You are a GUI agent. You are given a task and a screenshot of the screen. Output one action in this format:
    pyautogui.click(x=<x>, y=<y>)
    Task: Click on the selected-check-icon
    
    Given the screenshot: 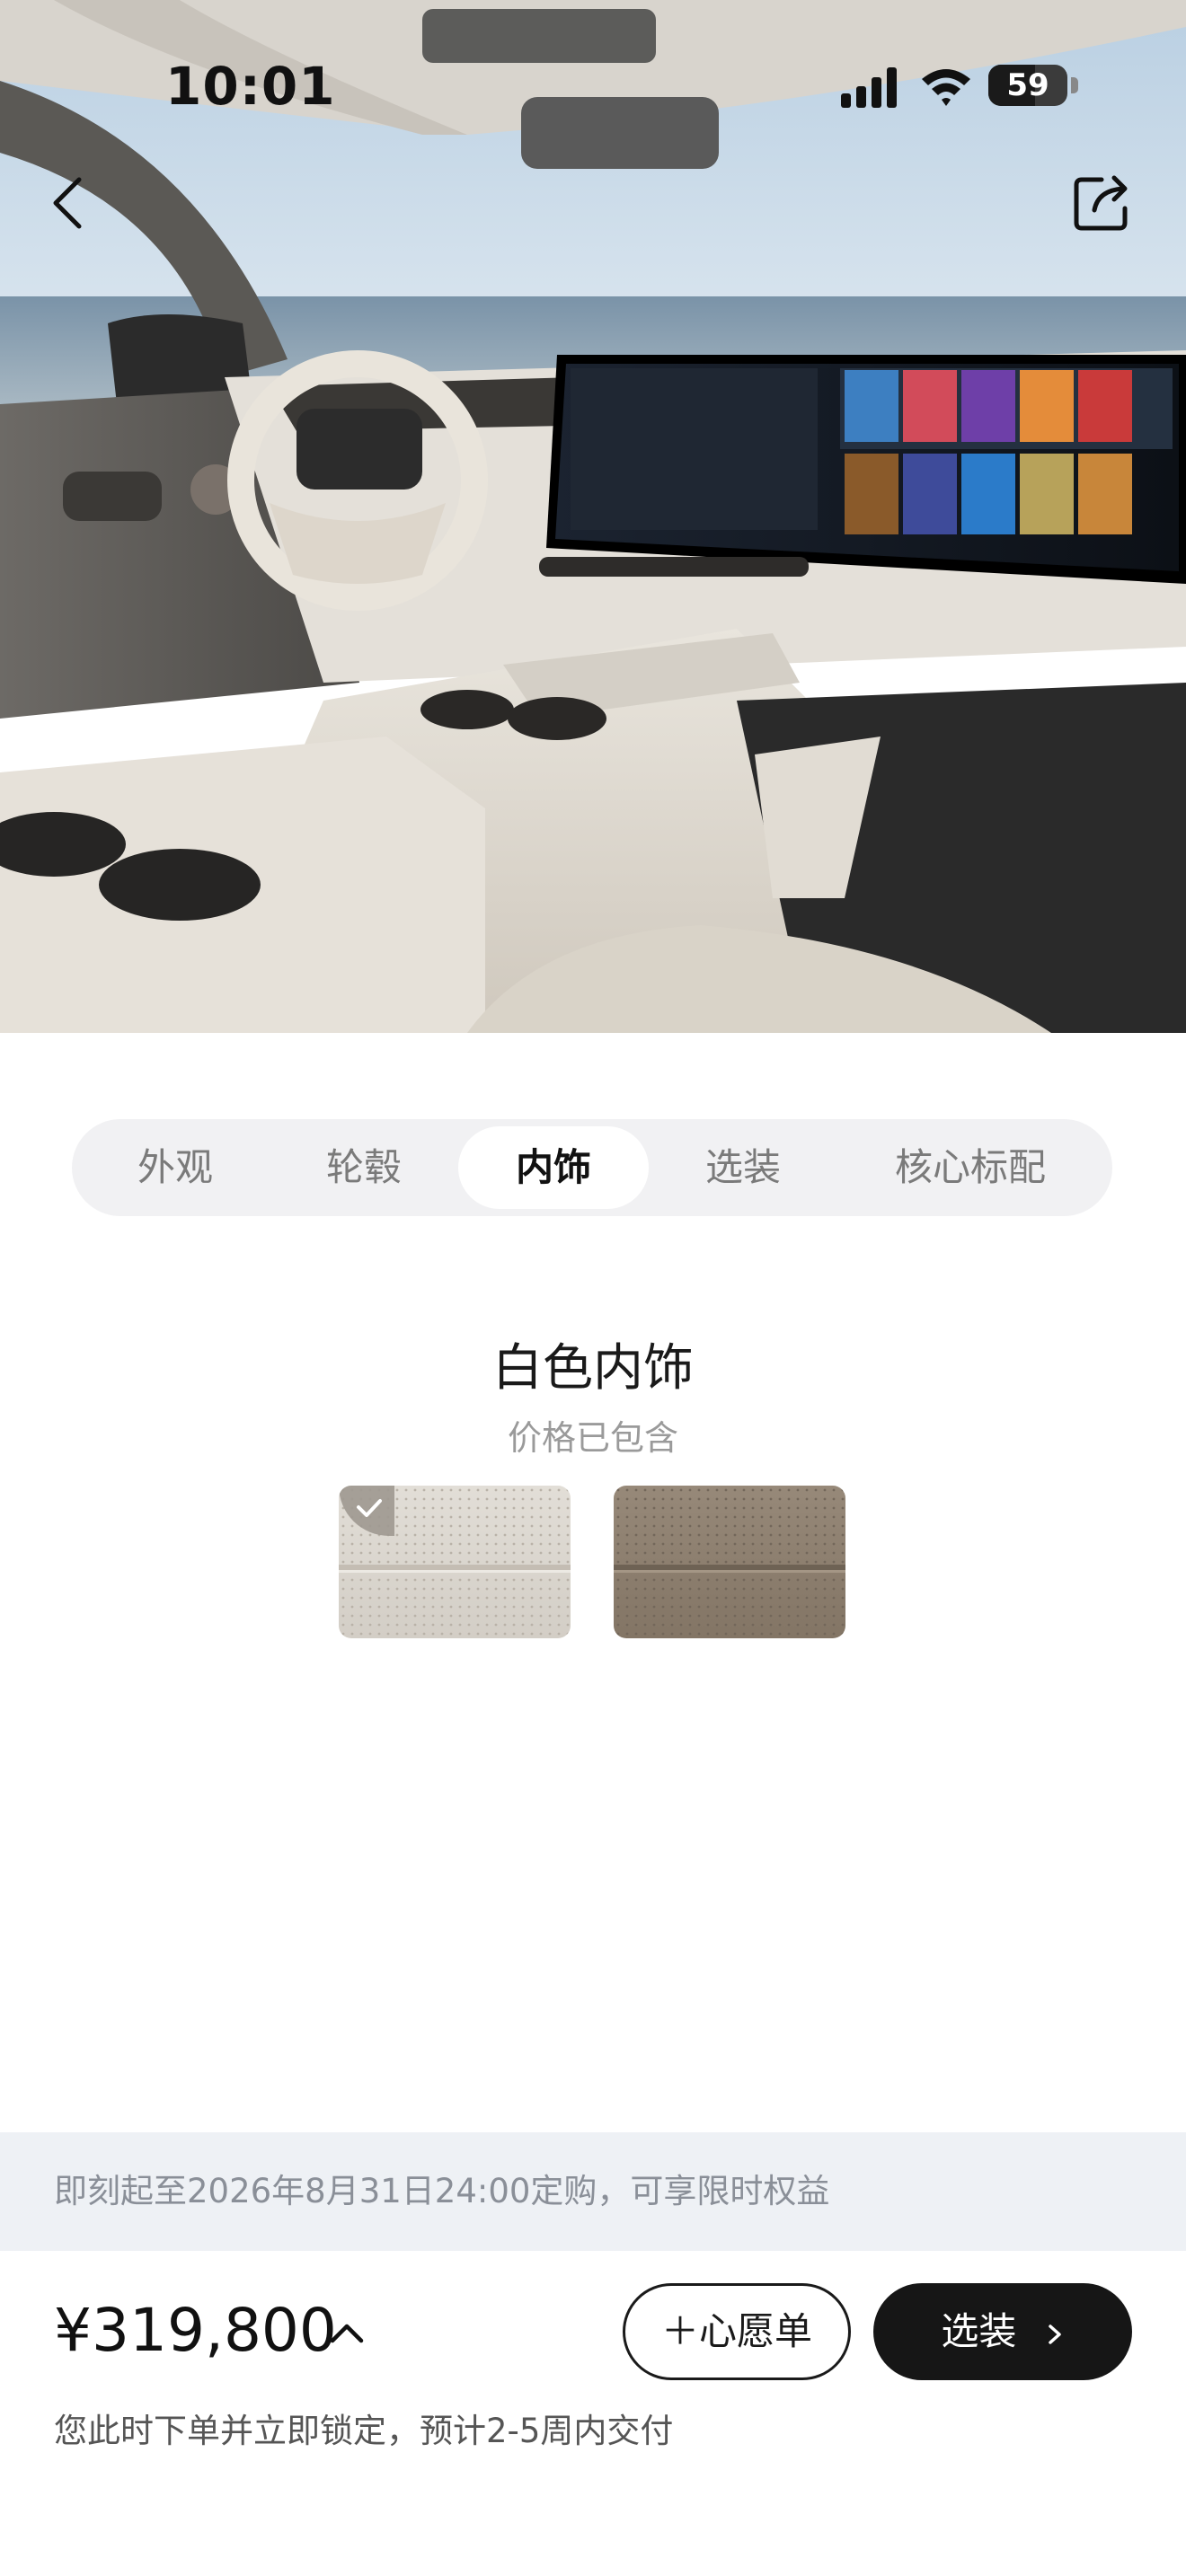 What is the action you would take?
    pyautogui.click(x=366, y=1511)
    